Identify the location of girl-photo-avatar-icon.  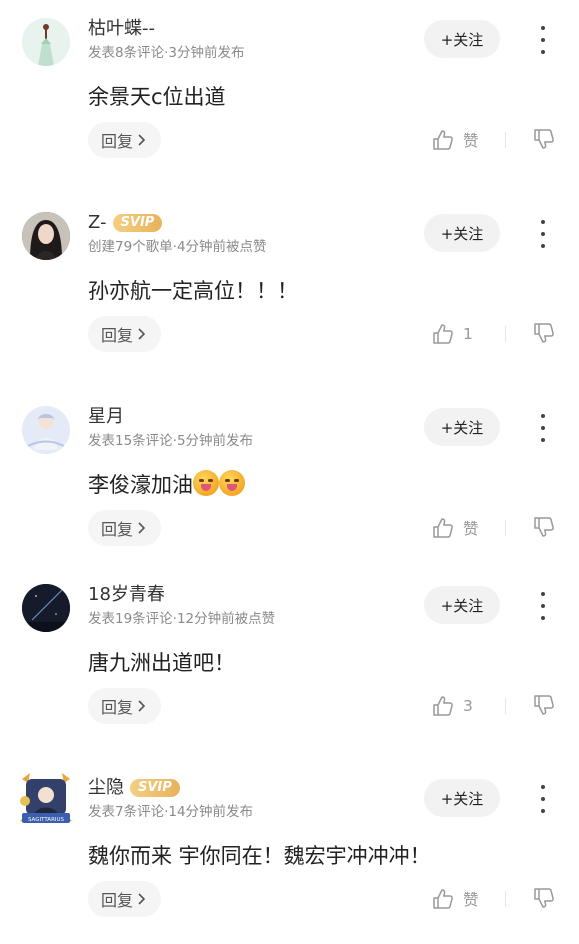
(46, 236).